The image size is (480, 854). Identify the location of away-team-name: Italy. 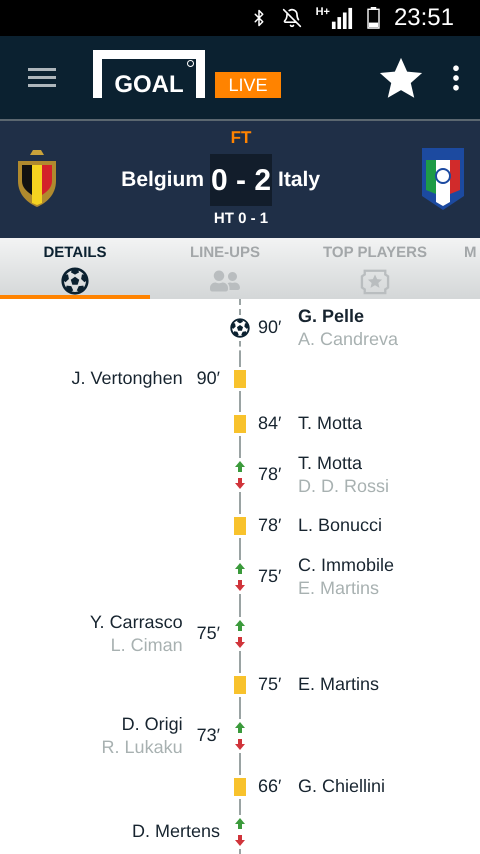
(300, 180).